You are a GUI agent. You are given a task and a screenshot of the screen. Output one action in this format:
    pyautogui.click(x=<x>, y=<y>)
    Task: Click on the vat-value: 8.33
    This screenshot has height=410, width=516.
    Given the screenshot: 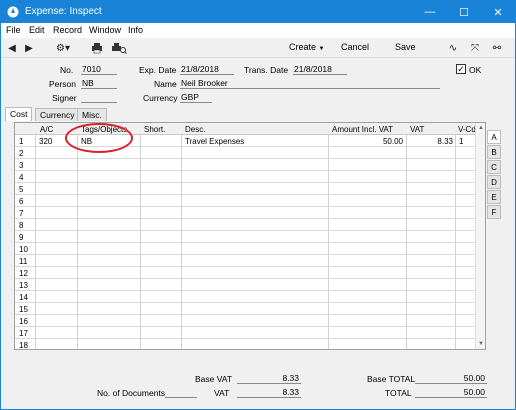 What is the action you would take?
    pyautogui.click(x=269, y=392)
    